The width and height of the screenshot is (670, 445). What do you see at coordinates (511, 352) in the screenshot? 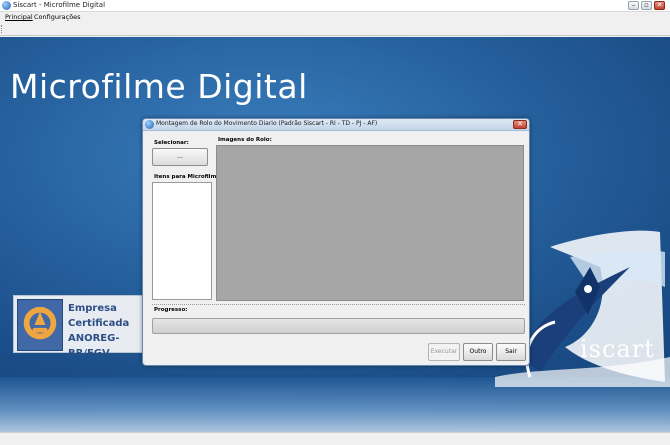
I see `sair-button: Sair` at bounding box center [511, 352].